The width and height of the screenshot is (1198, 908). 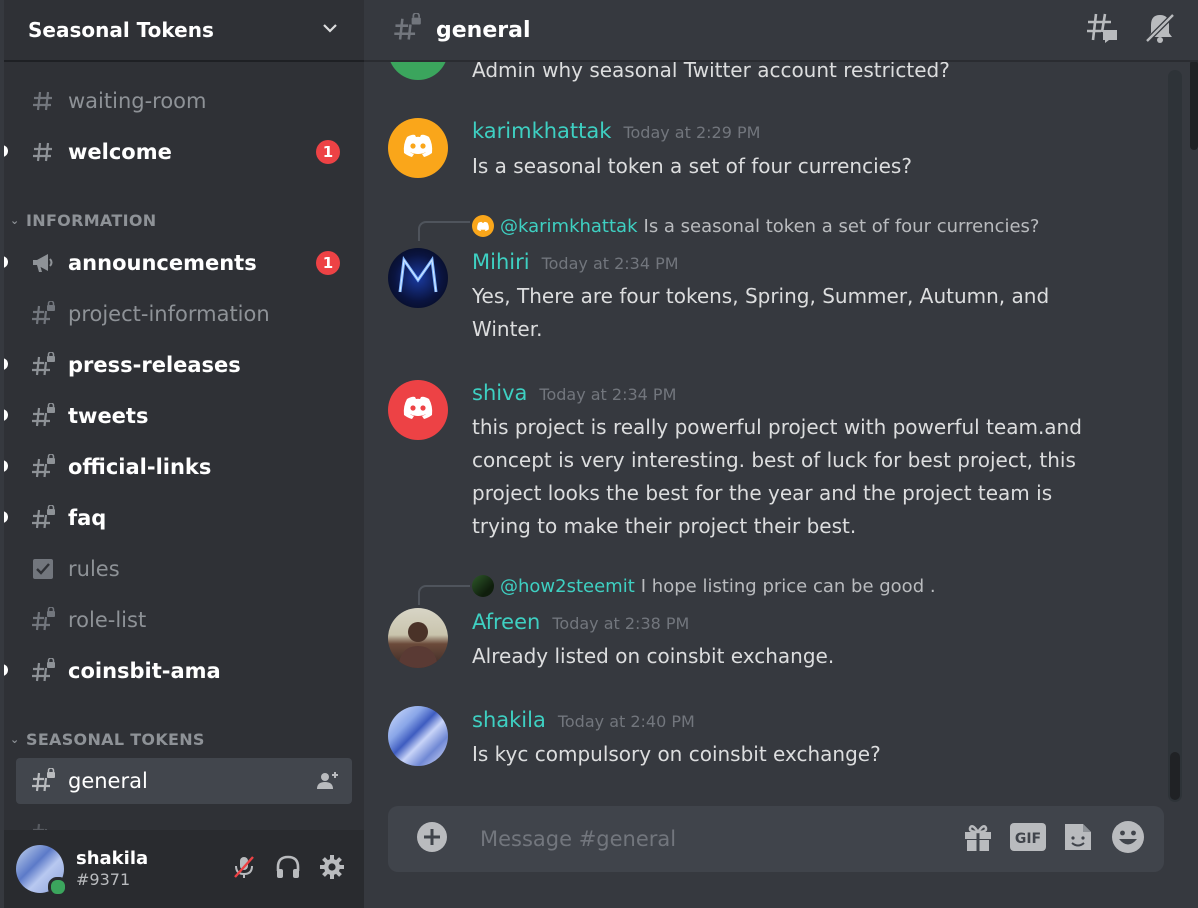 I want to click on deafen-button, so click(x=288, y=869).